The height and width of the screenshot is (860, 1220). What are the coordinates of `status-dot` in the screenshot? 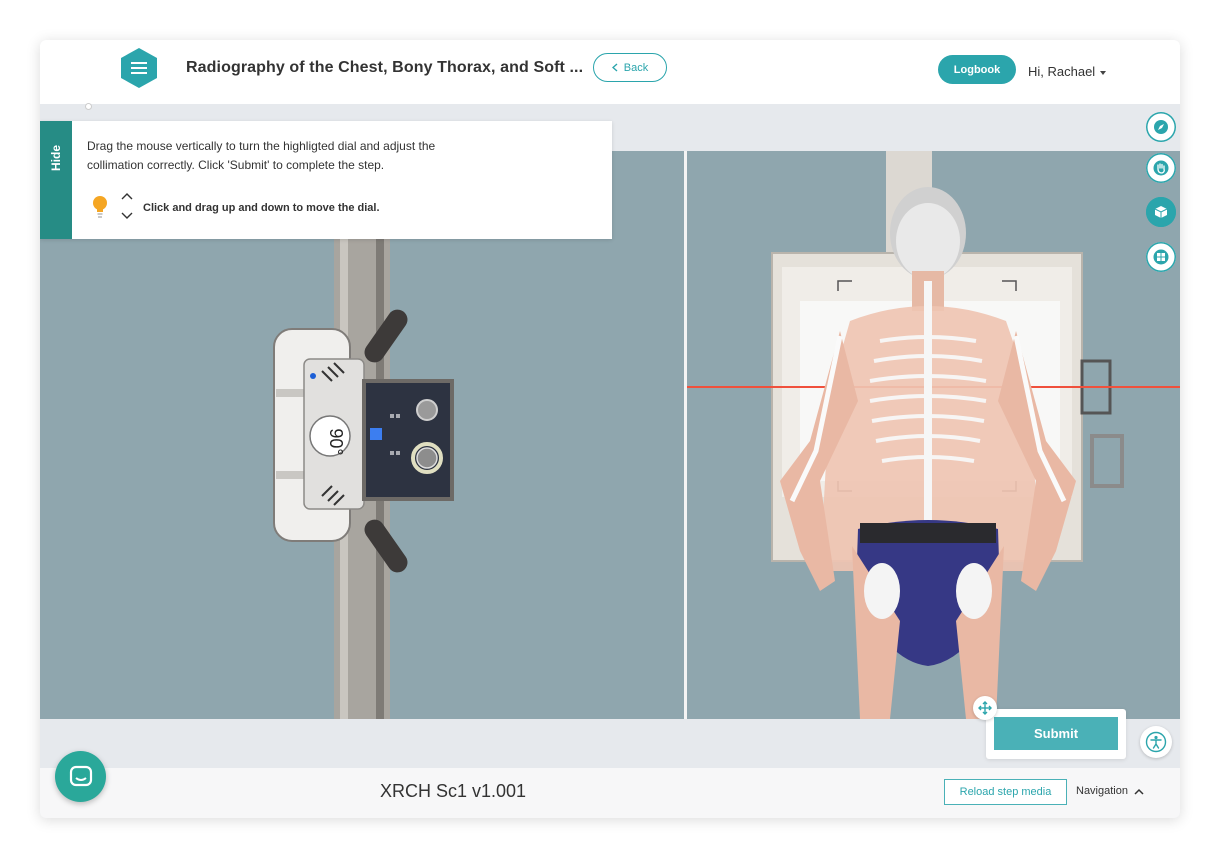 It's located at (88, 106).